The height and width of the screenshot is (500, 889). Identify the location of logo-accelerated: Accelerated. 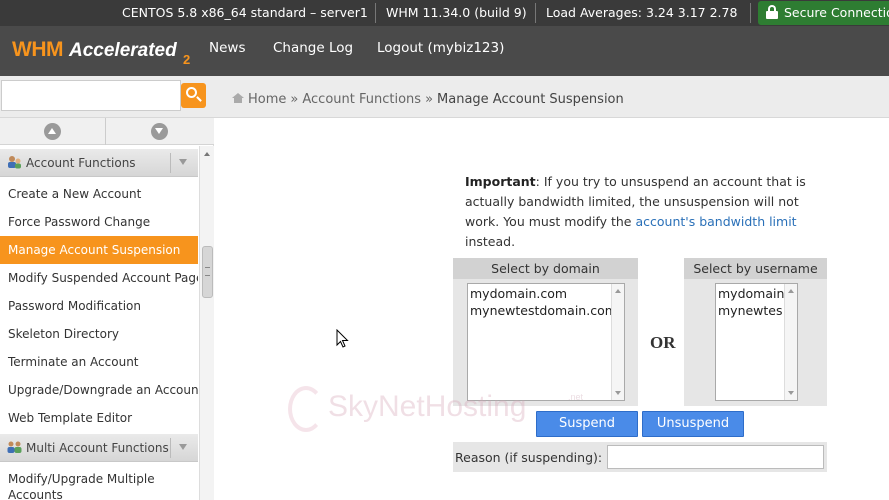
(123, 50).